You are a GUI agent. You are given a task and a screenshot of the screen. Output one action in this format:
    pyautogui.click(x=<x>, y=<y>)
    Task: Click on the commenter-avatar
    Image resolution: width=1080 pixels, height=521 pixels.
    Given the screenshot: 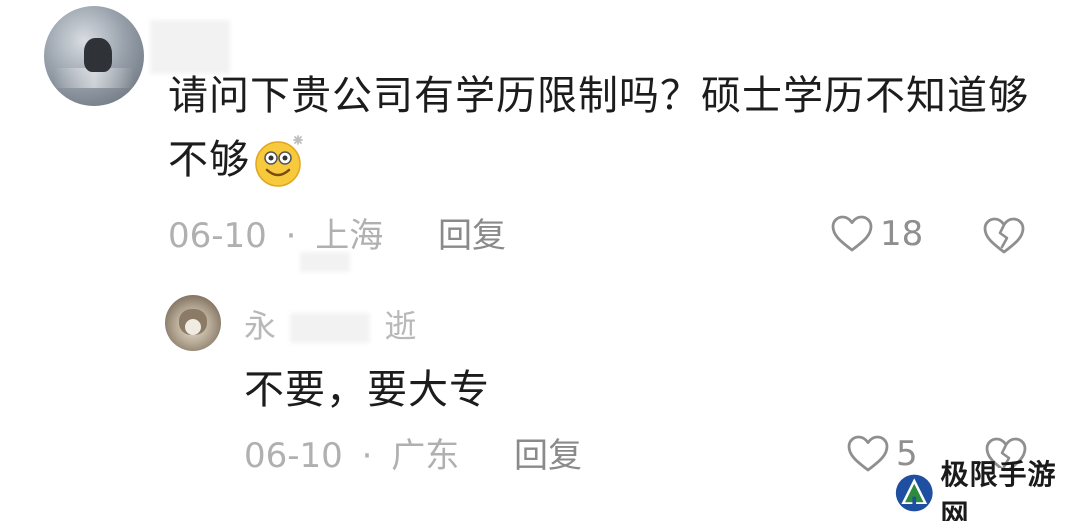 What is the action you would take?
    pyautogui.click(x=94, y=56)
    